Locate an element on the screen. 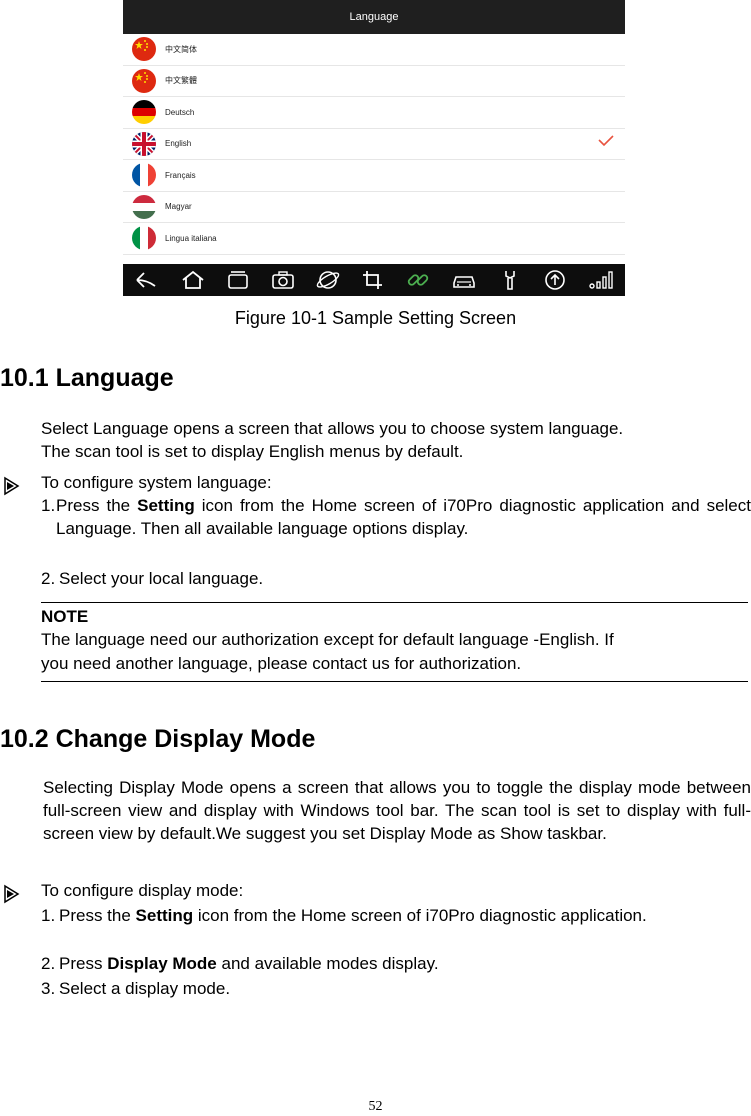  home-icon is located at coordinates (193, 280).